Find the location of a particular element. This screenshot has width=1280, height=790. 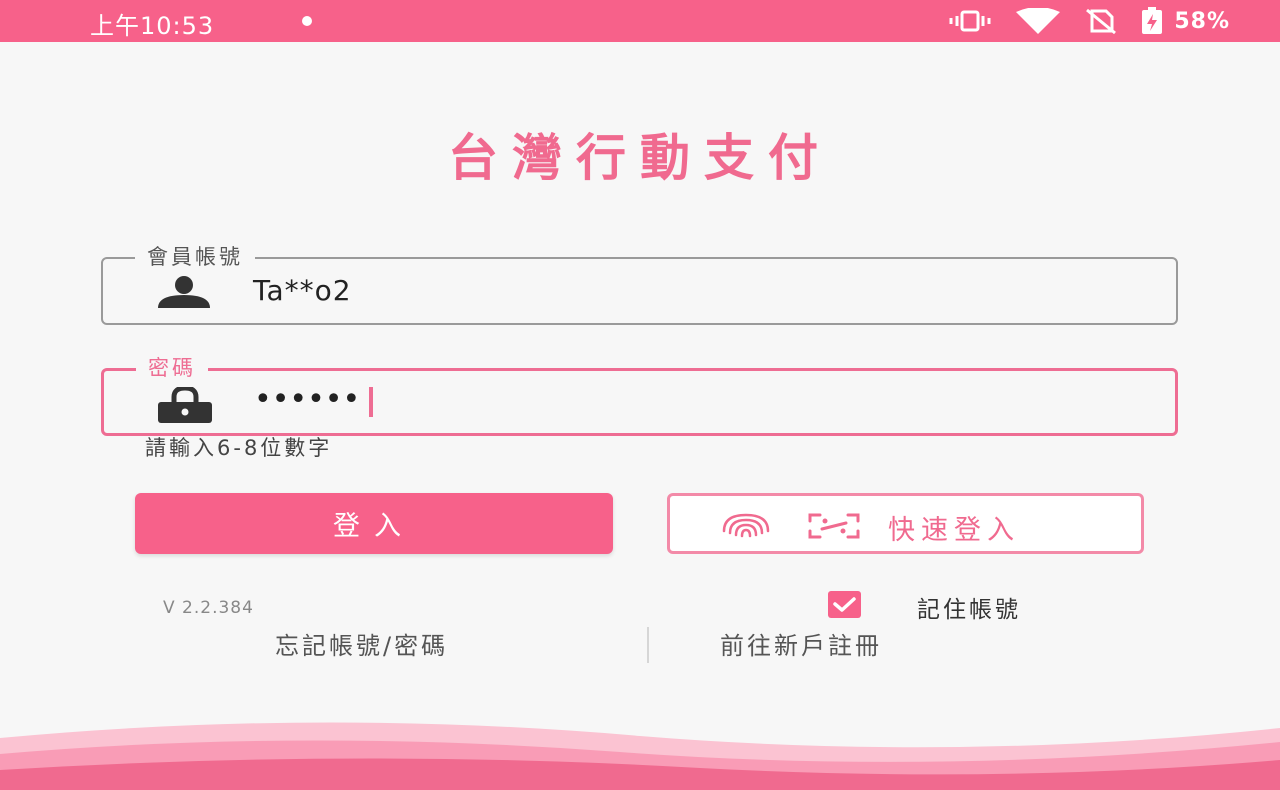

register-new-account-link: 前往新戶註冊 is located at coordinates (801, 643).